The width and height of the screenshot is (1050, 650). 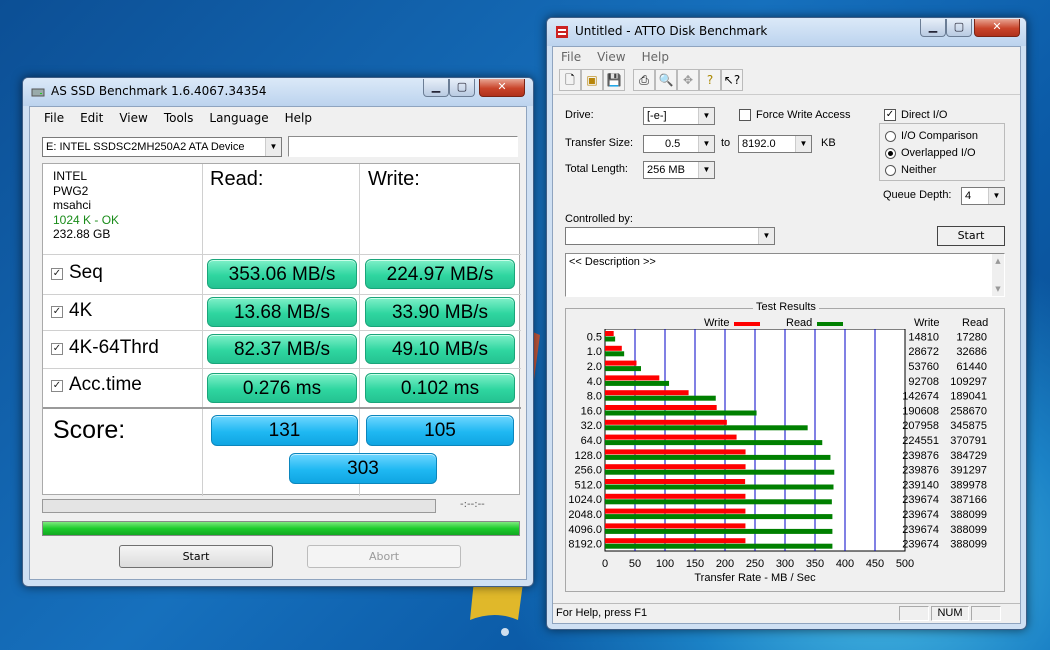 What do you see at coordinates (998, 275) in the screenshot?
I see `description-scrollbar: ▲ ▼` at bounding box center [998, 275].